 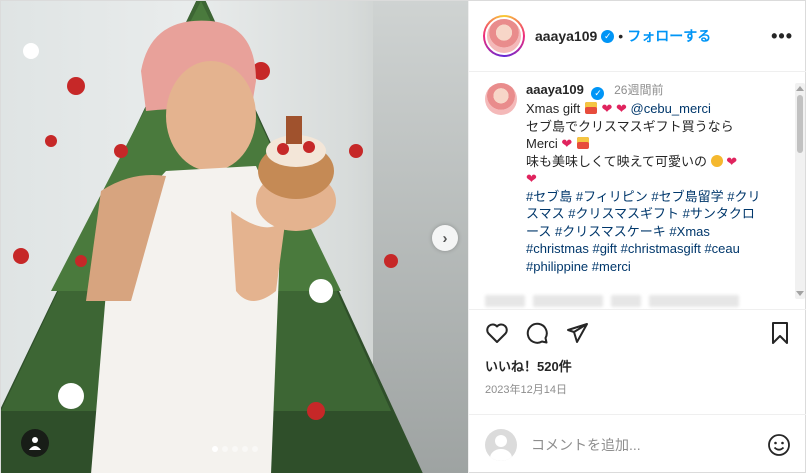 I want to click on next-image-button: ›, so click(x=445, y=238).